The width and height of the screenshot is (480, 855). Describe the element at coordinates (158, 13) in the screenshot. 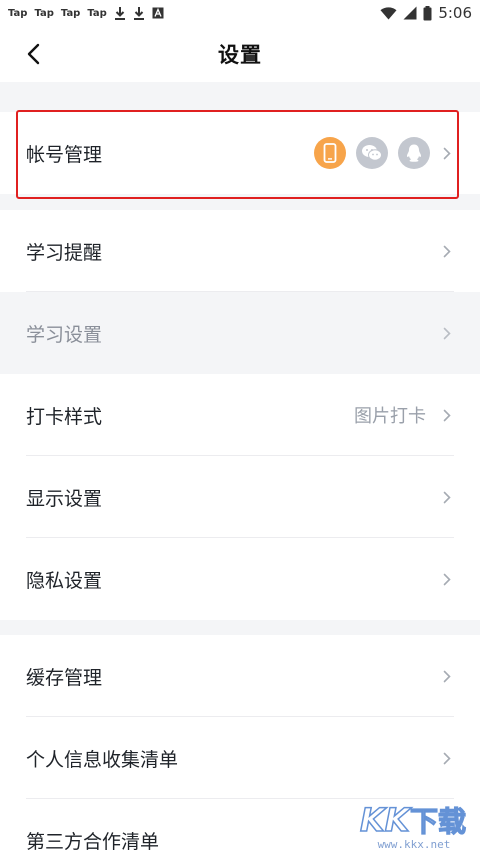

I see `app-store-icon` at that location.